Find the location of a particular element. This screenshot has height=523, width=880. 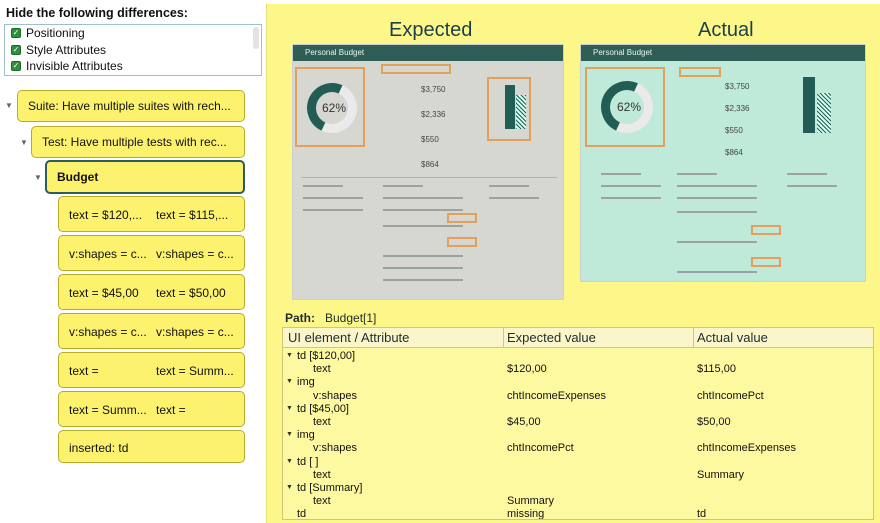

column-header-expected: Expected value is located at coordinates (551, 337).